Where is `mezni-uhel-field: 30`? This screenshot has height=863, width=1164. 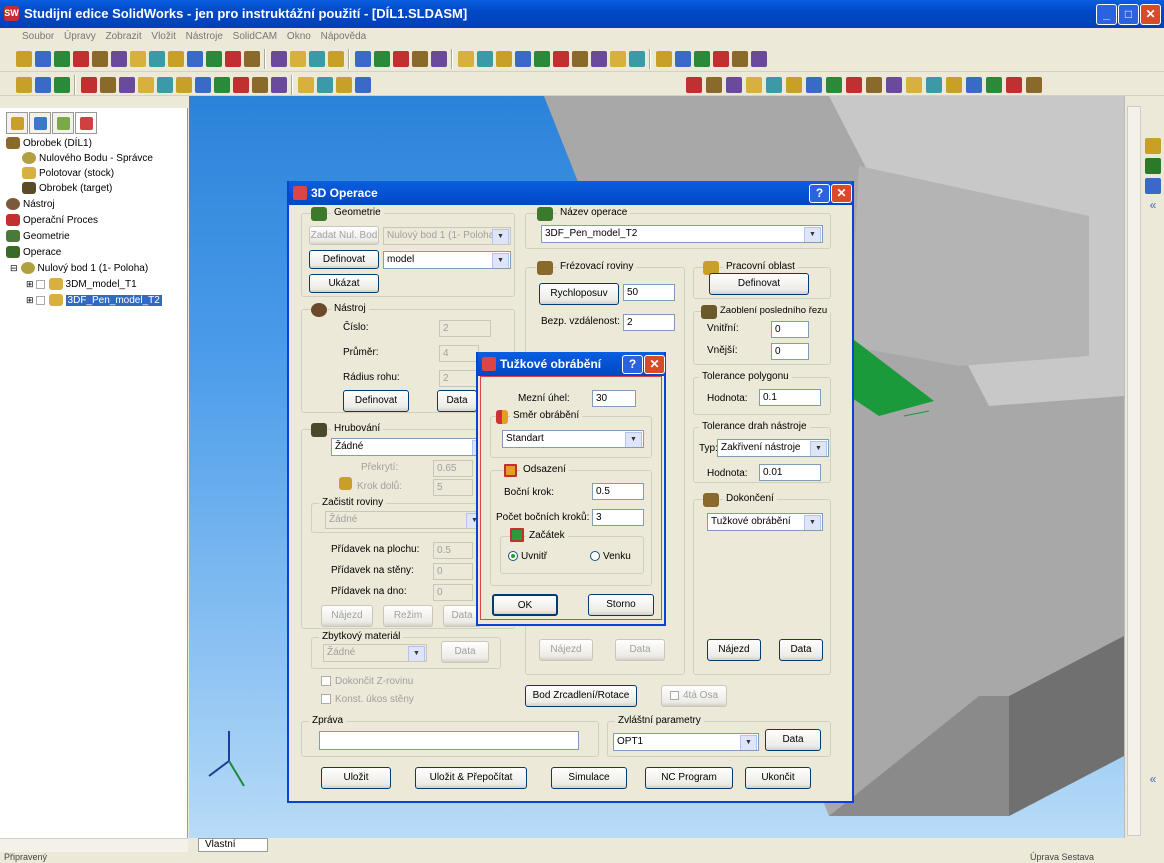 mezni-uhel-field: 30 is located at coordinates (614, 398).